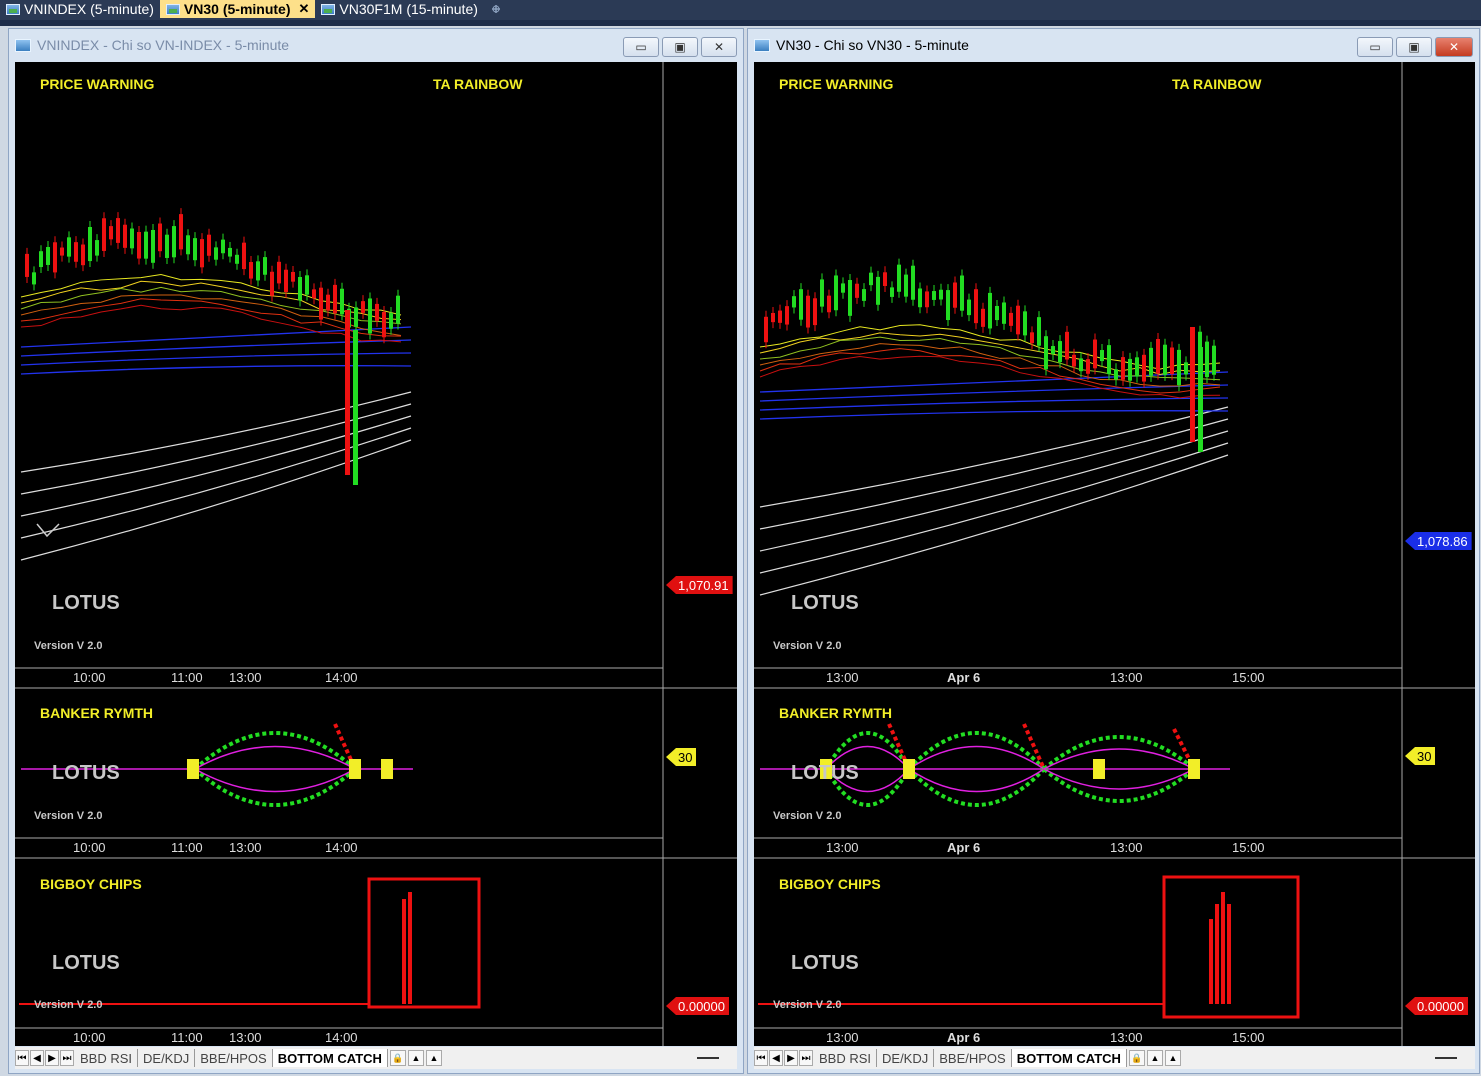 The height and width of the screenshot is (1076, 1481). What do you see at coordinates (89, 677) in the screenshot?
I see `time-axis-label: 10:00` at bounding box center [89, 677].